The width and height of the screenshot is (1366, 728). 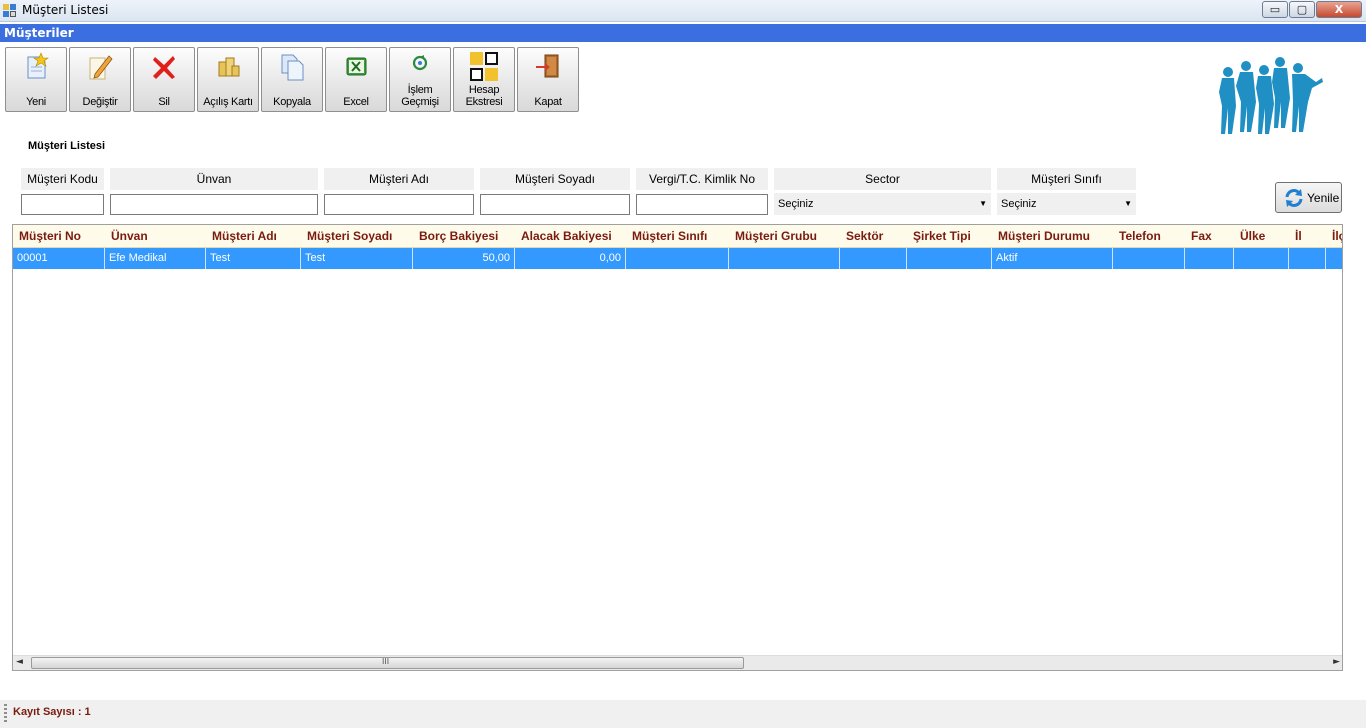 What do you see at coordinates (882, 204) in the screenshot?
I see `sector-select: Seçiniz ▼` at bounding box center [882, 204].